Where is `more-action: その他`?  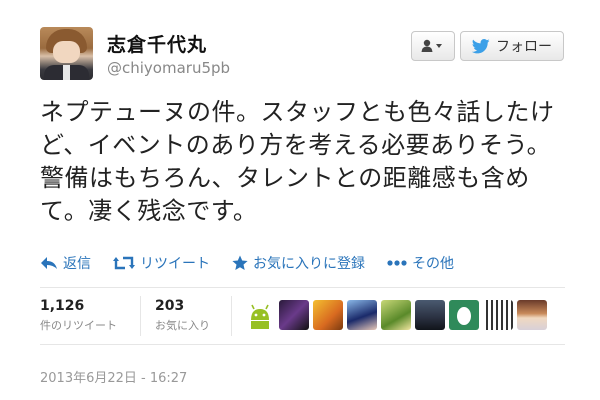
more-action: その他 is located at coordinates (420, 263).